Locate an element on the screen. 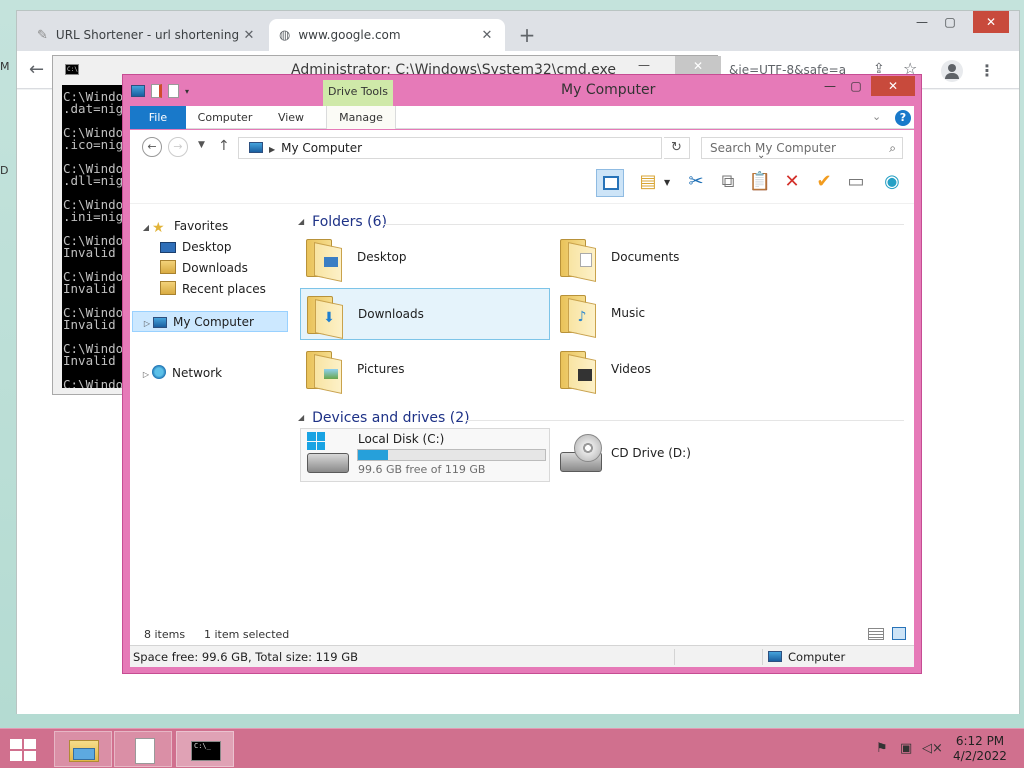 Image resolution: width=1024 pixels, height=768 pixels. folder-downloads: ⬇ Downloads is located at coordinates (425, 314).